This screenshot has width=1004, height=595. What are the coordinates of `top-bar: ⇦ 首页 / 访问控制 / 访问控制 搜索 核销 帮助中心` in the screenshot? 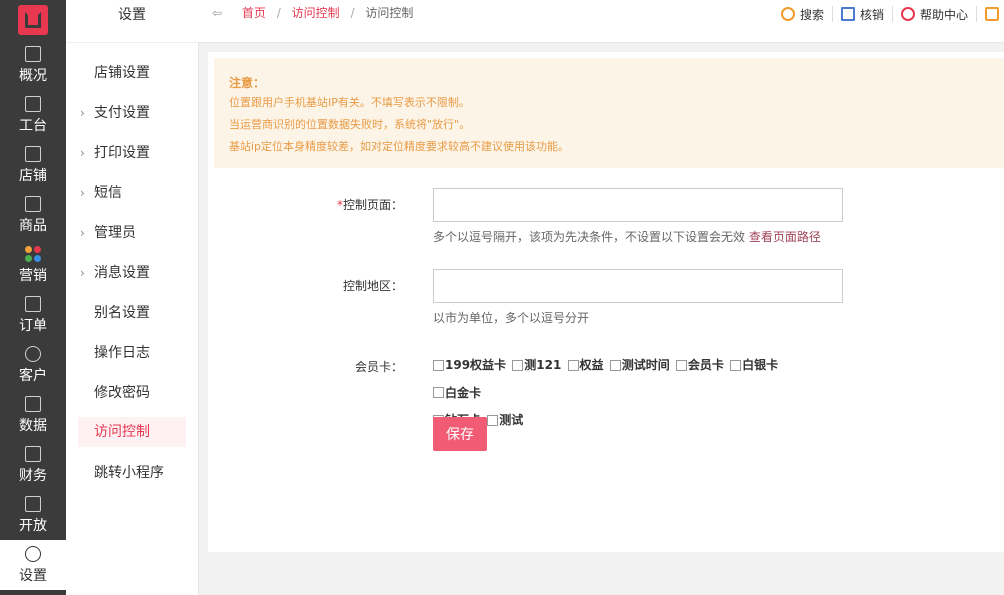 It's located at (601, 21).